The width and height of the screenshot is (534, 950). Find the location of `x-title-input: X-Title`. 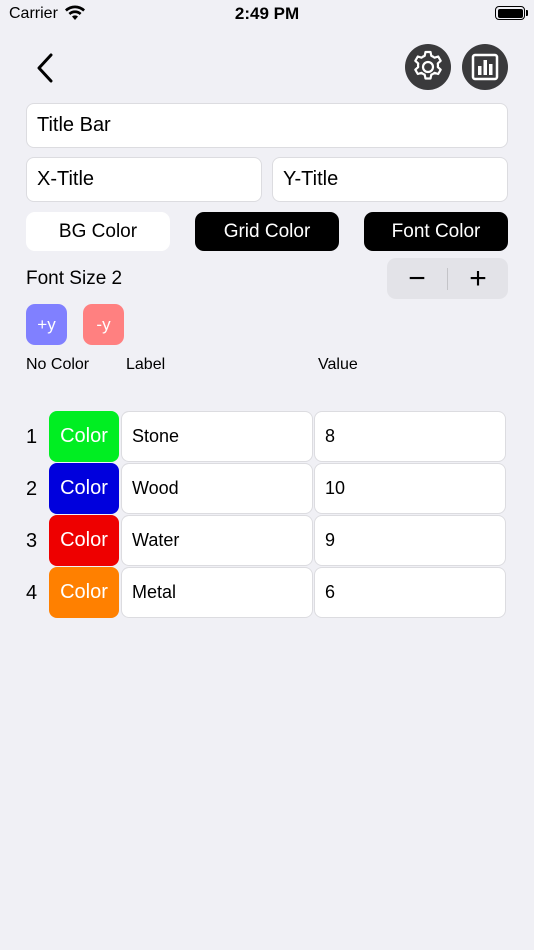

x-title-input: X-Title is located at coordinates (144, 179).